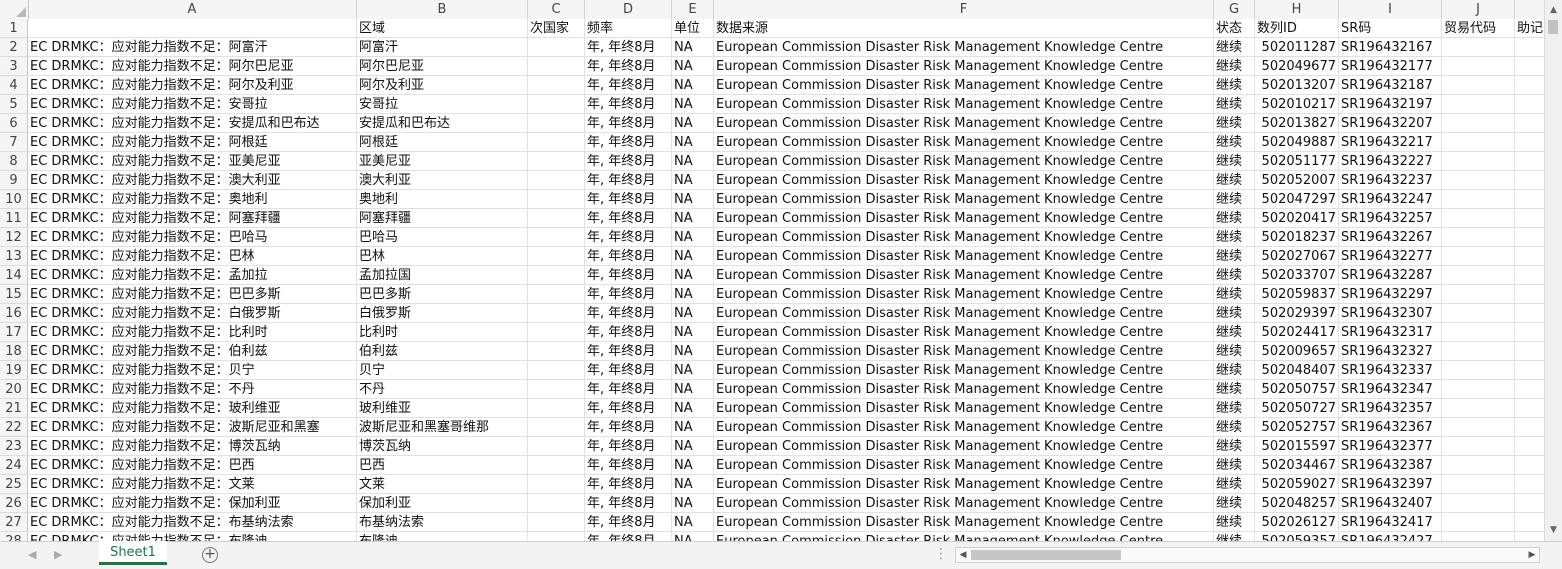 This screenshot has width=1562, height=569. Describe the element at coordinates (192, 275) in the screenshot. I see `table-cell: EC DRMKC：应对能力指数不足：孟加拉` at that location.